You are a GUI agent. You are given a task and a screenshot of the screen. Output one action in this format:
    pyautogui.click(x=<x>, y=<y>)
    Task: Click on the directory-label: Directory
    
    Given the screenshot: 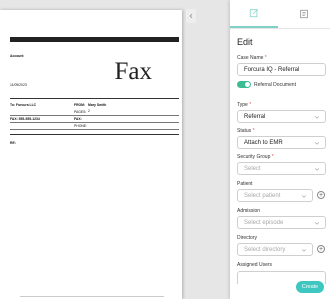 What is the action you would take?
    pyautogui.click(x=247, y=238)
    